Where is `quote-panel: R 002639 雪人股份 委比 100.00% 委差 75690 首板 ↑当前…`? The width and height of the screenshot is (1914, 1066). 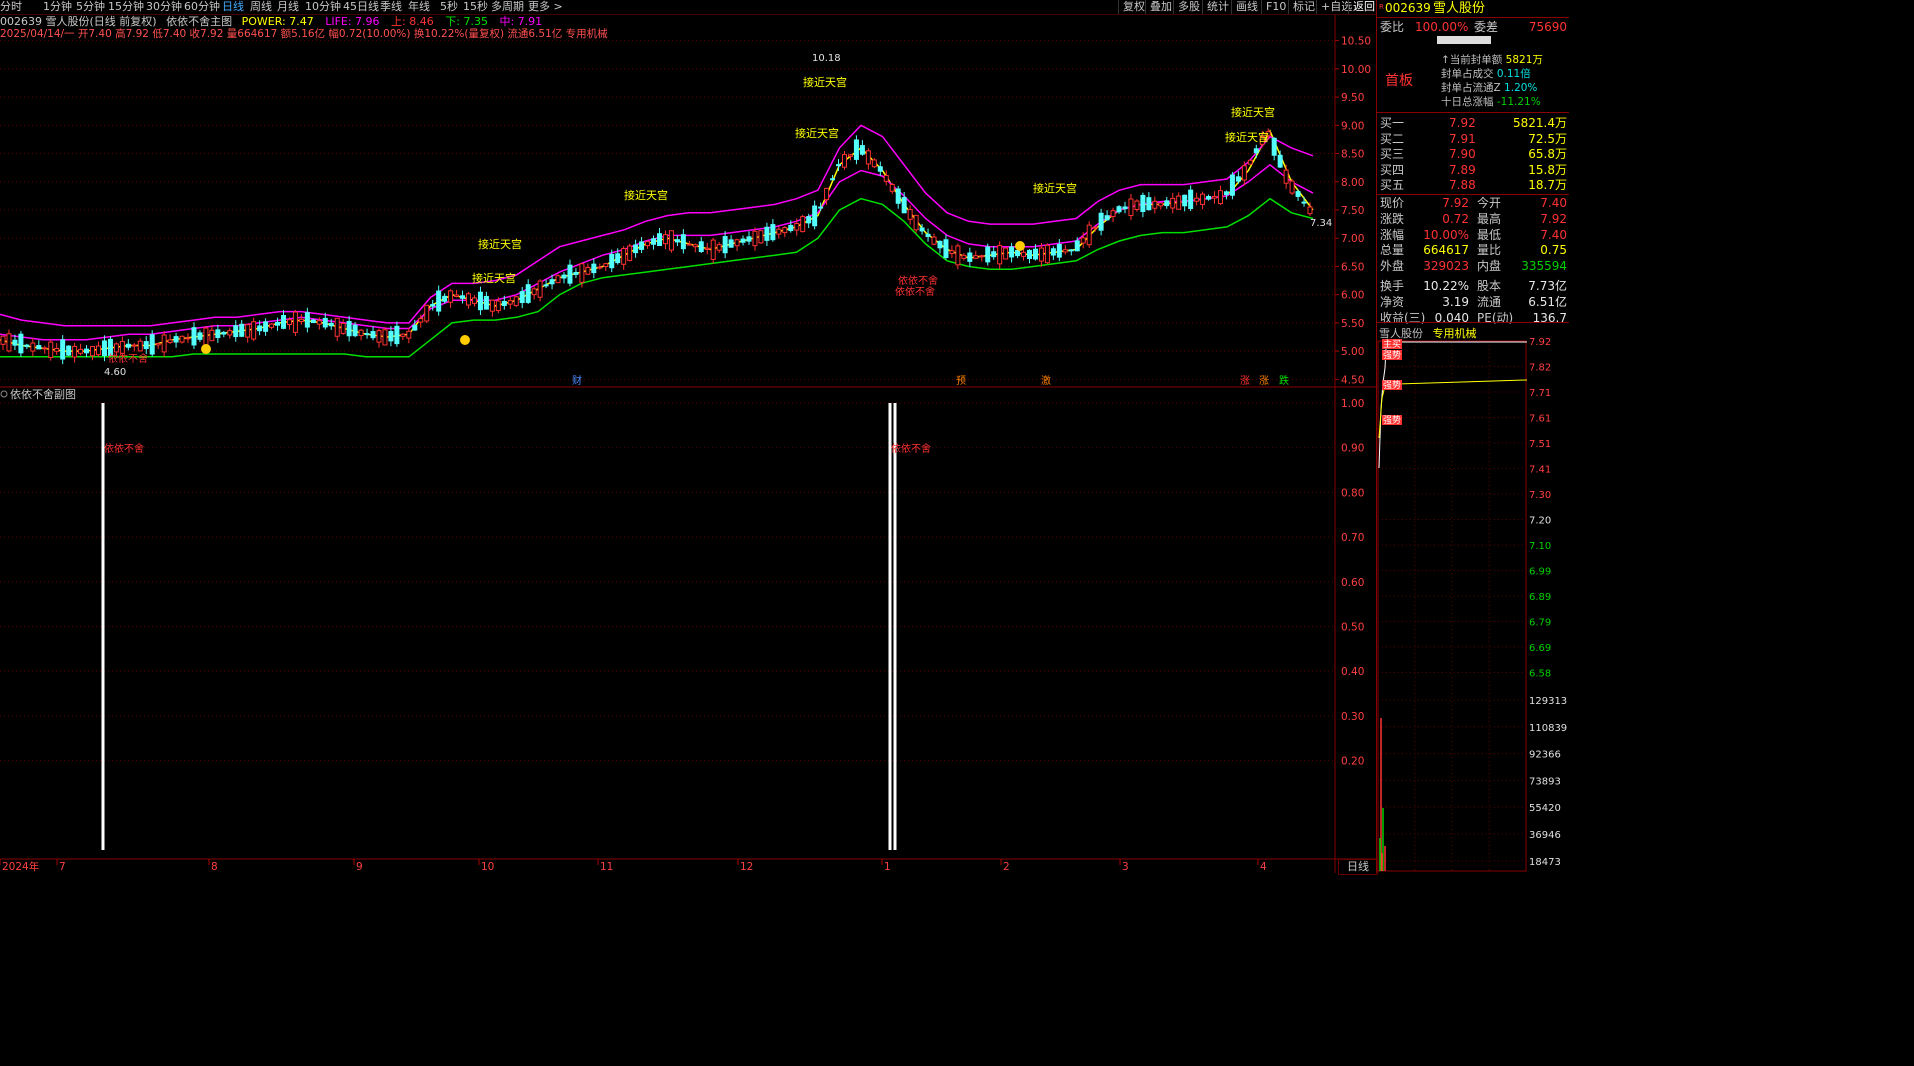 quote-panel: R 002639 雪人股份 委比 100.00% 委差 75690 首板 ↑当前… is located at coordinates (1472, 436).